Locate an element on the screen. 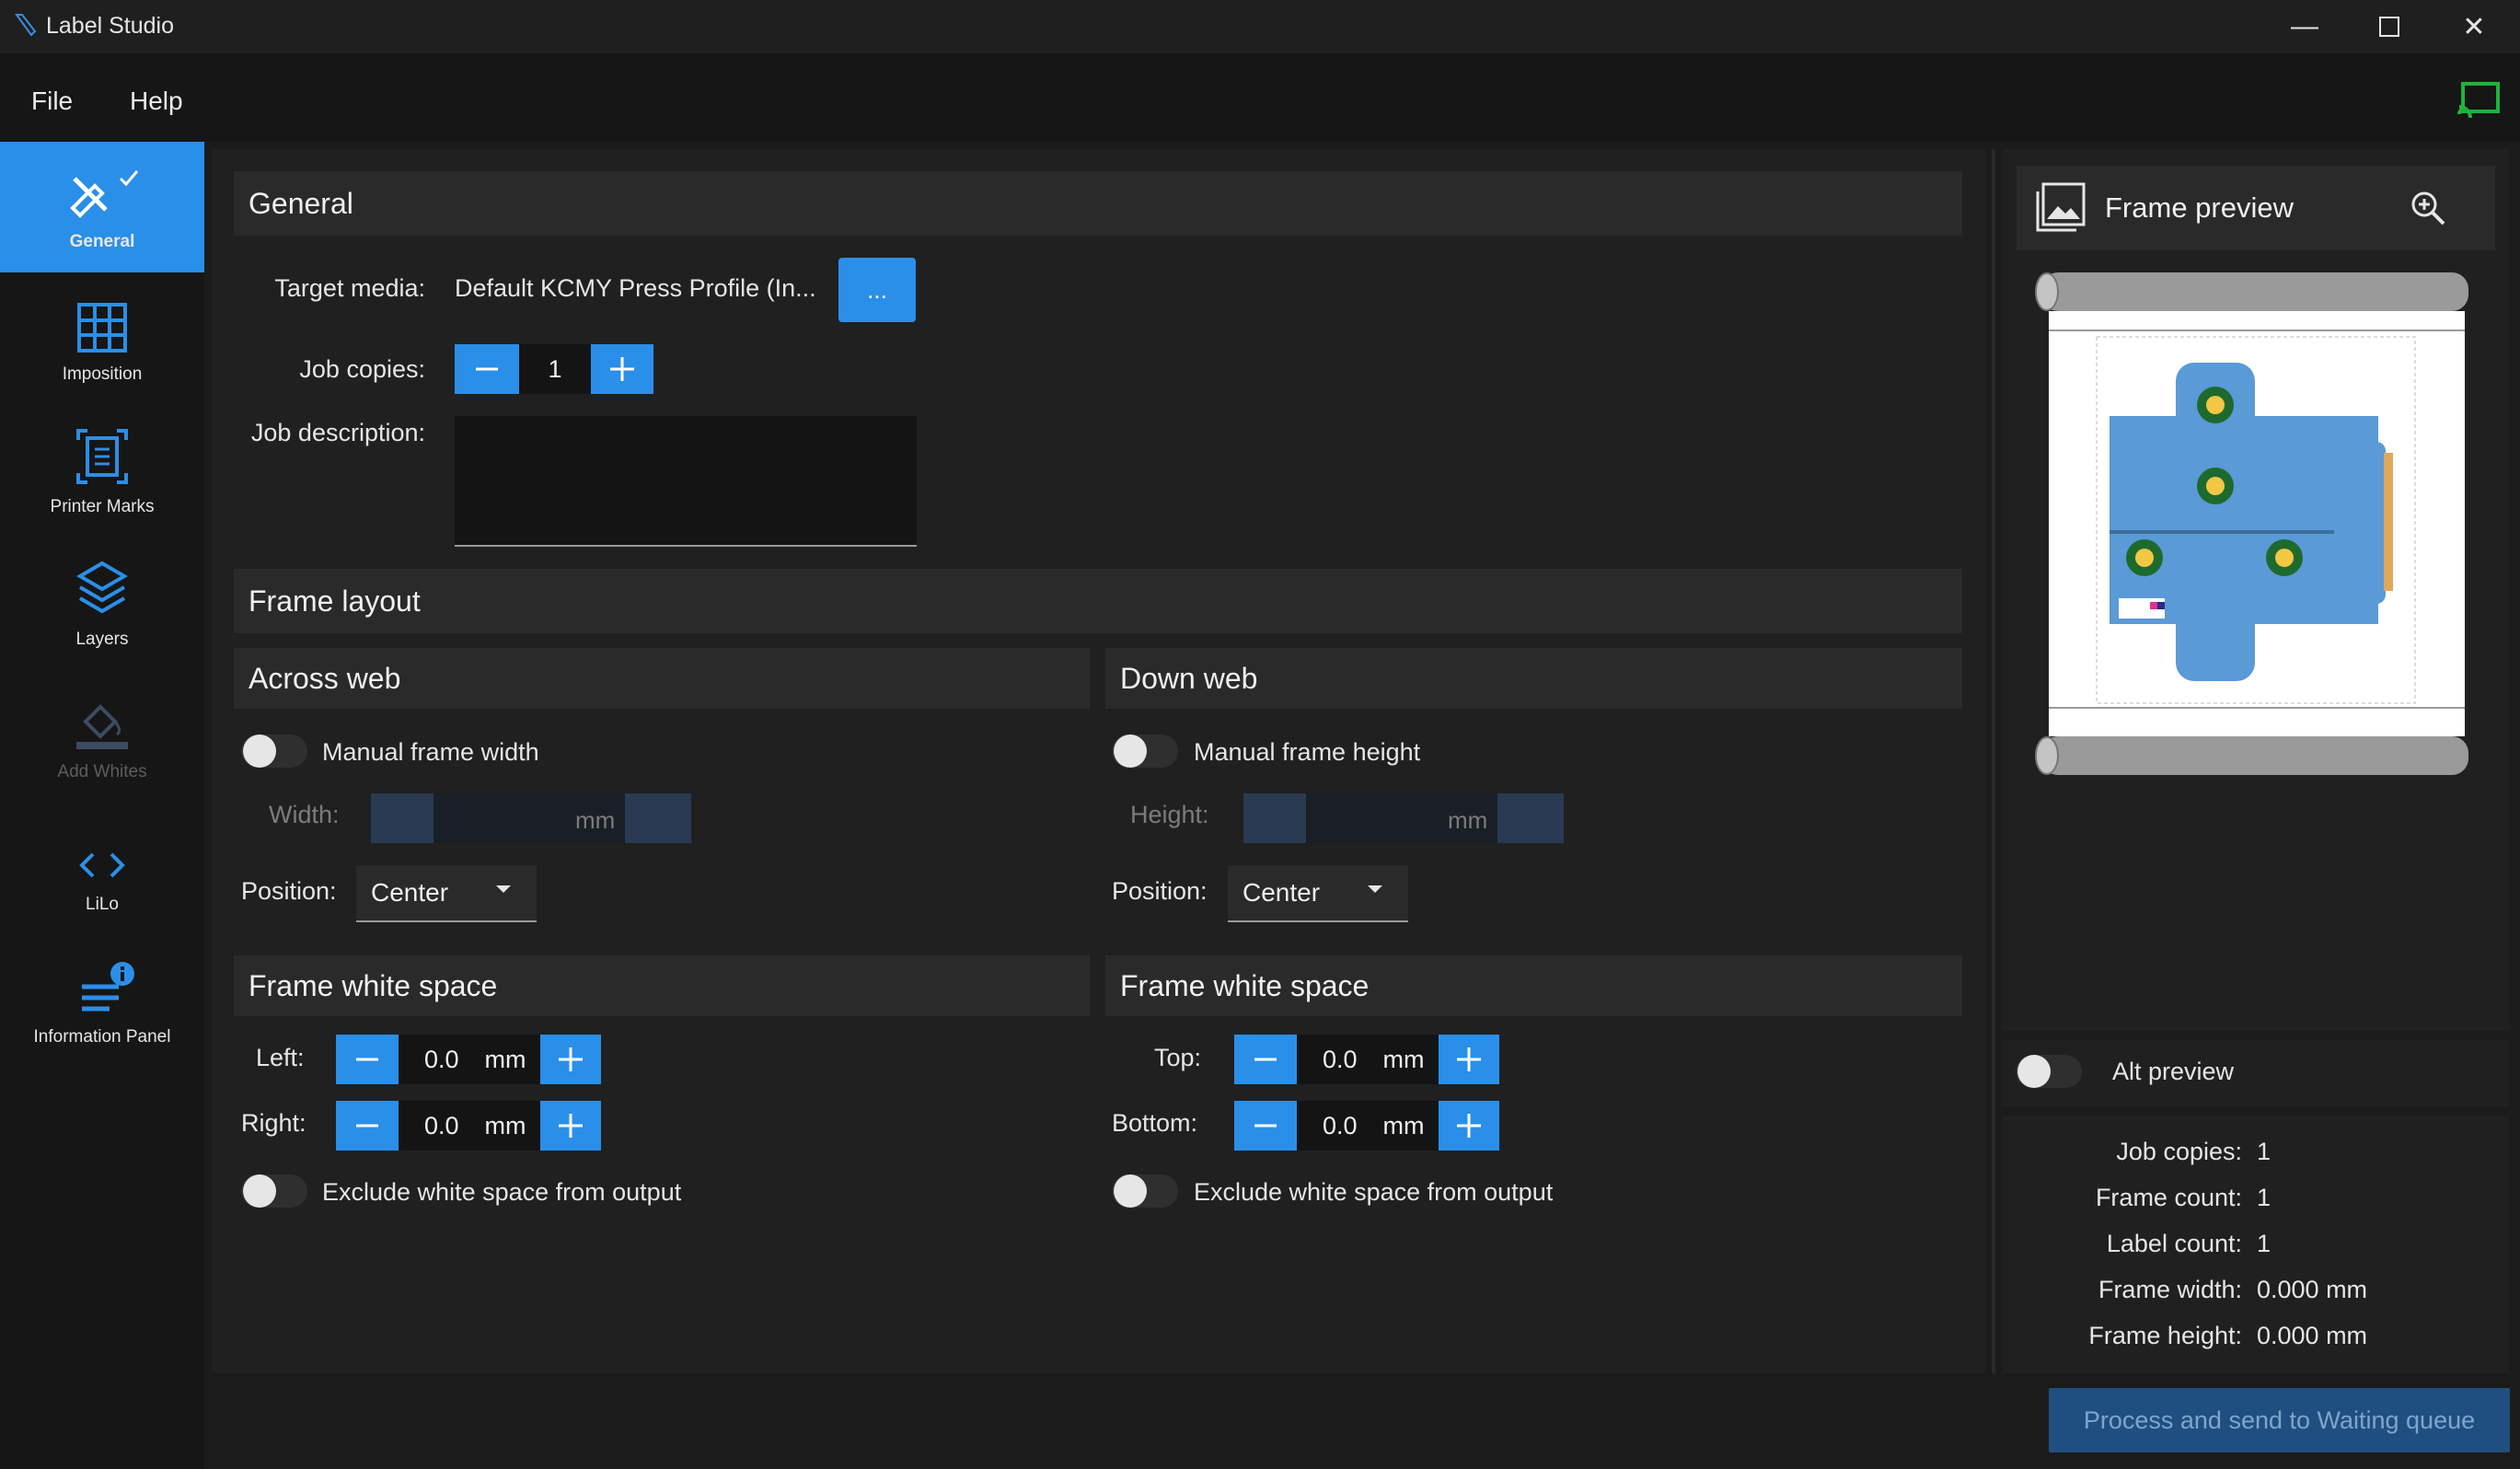  down-exclude-white-space-toggle is located at coordinates (1145, 1191).